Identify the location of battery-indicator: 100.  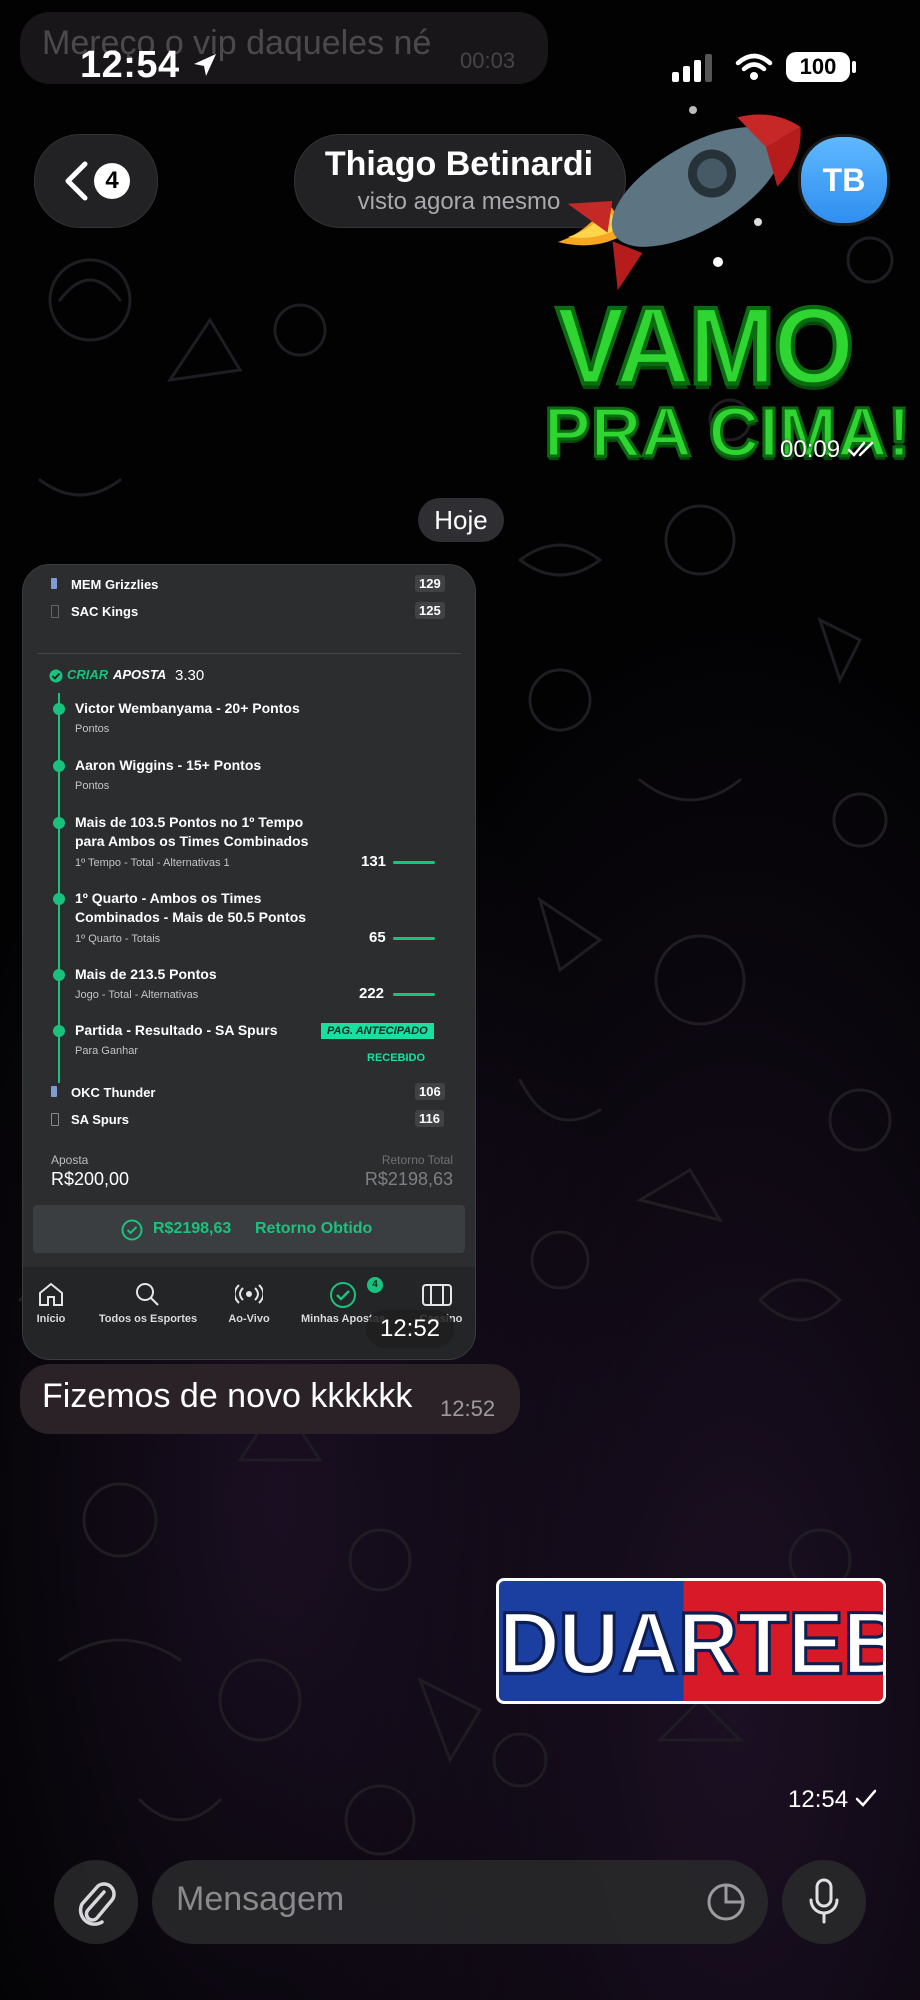
(818, 67).